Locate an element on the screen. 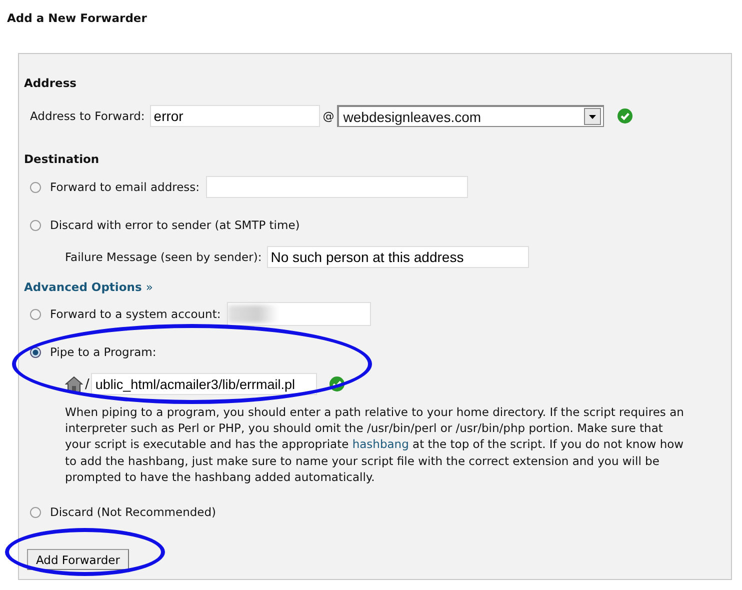  failure-message-label: Failure Message (seen by sender): is located at coordinates (163, 257).